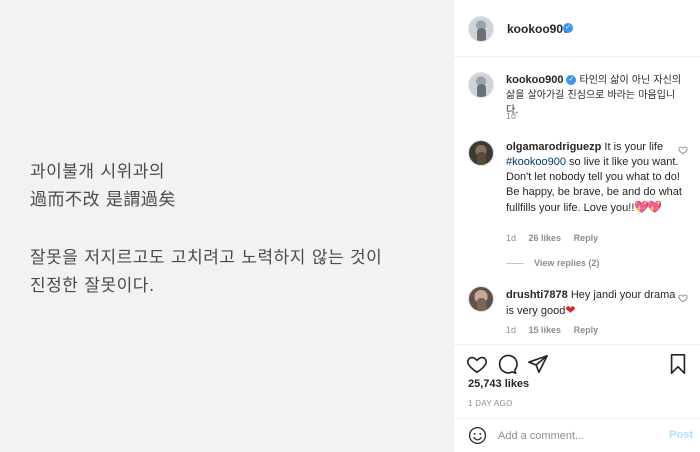 The height and width of the screenshot is (452, 700). I want to click on comment-input, so click(578, 436).